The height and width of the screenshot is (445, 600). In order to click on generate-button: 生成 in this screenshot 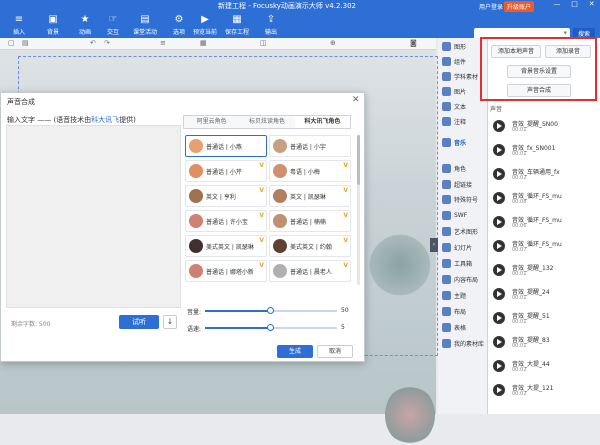, I will do `click(295, 351)`.